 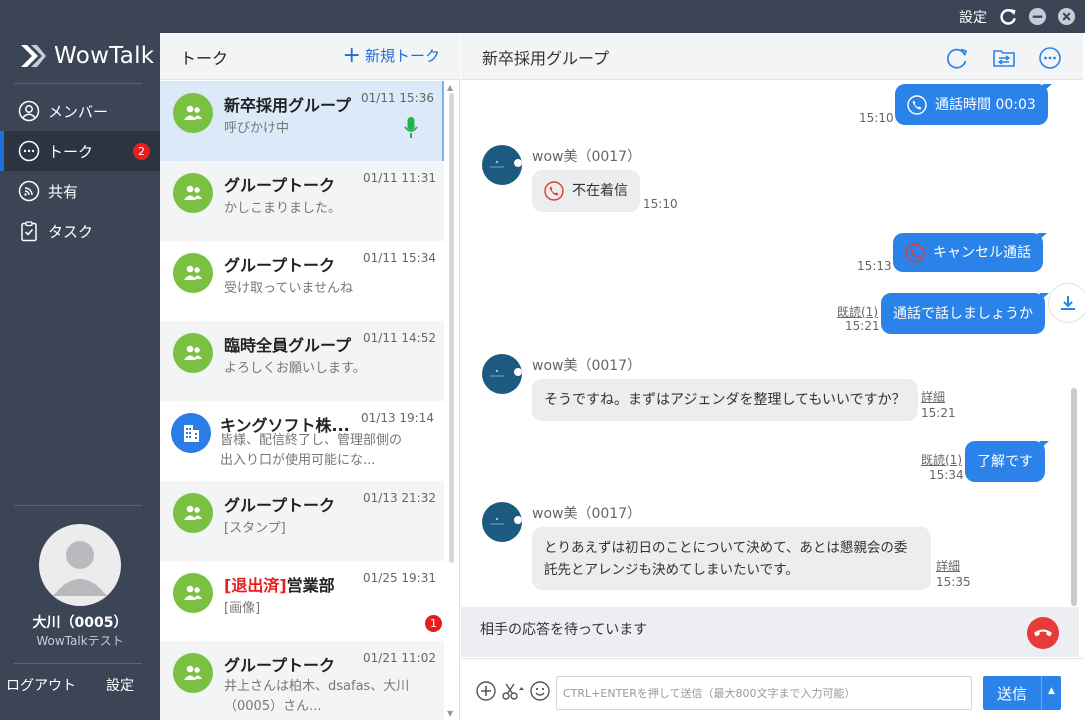 What do you see at coordinates (80, 191) in the screenshot?
I see `sidebar-item-share: 共有` at bounding box center [80, 191].